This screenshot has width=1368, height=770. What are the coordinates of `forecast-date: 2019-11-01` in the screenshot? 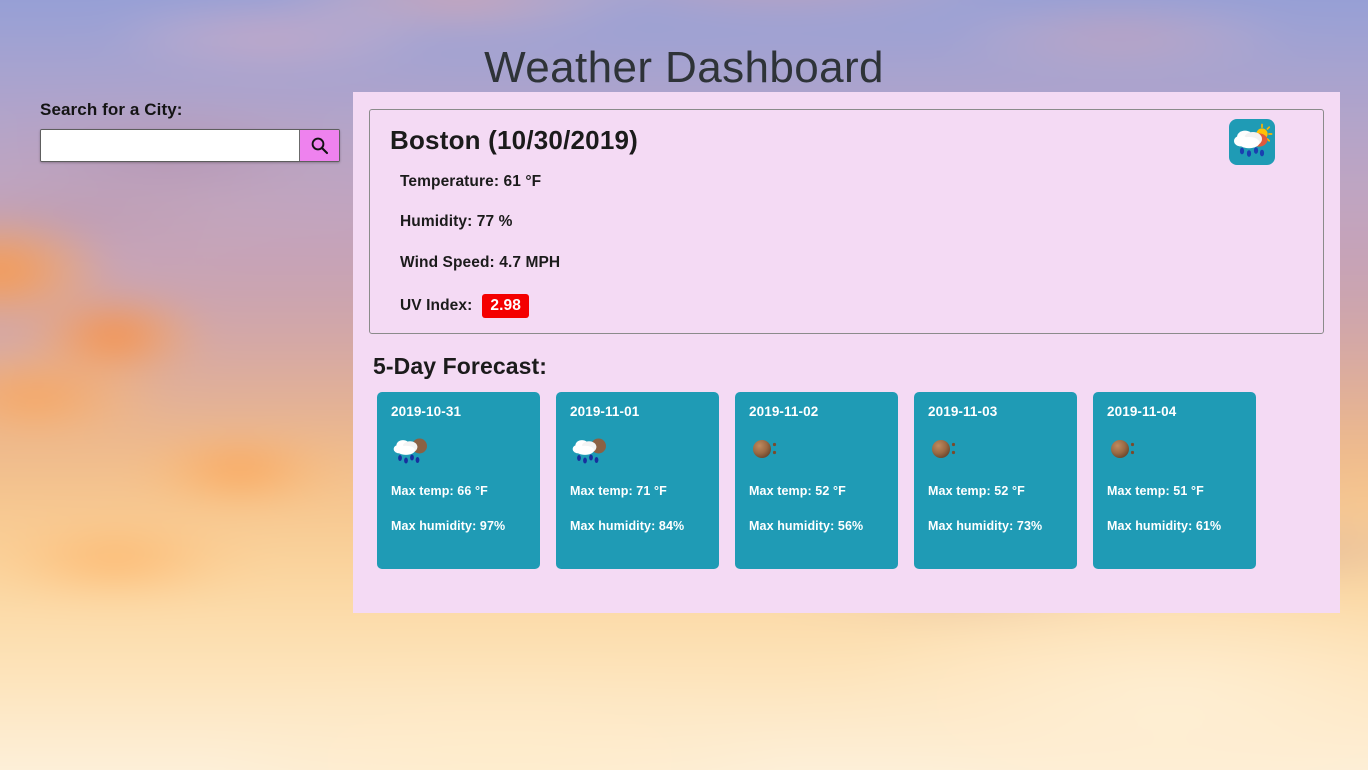 It's located at (605, 411).